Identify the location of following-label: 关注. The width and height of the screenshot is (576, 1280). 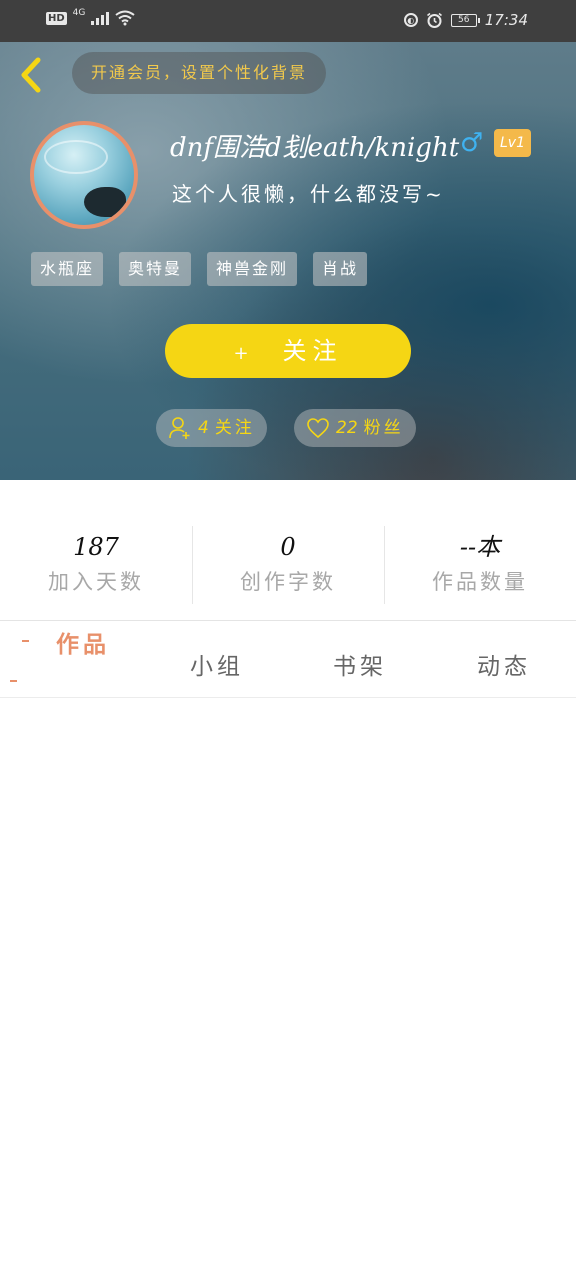
(234, 428).